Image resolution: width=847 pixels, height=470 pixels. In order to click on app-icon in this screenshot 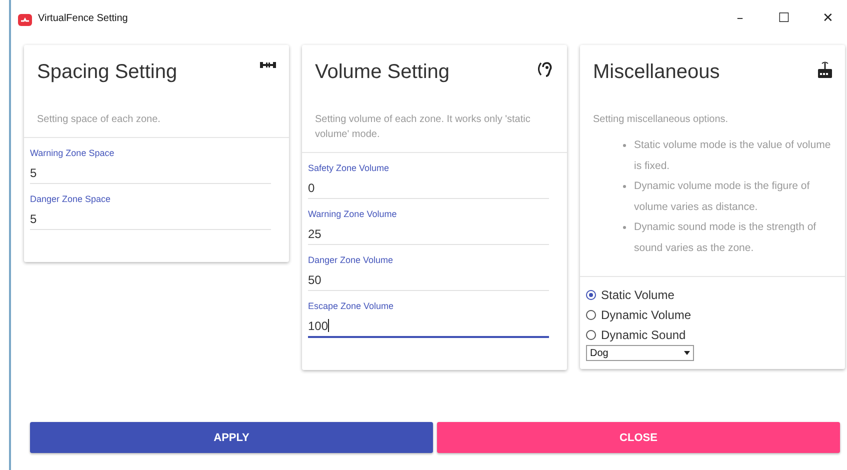, I will do `click(25, 20)`.